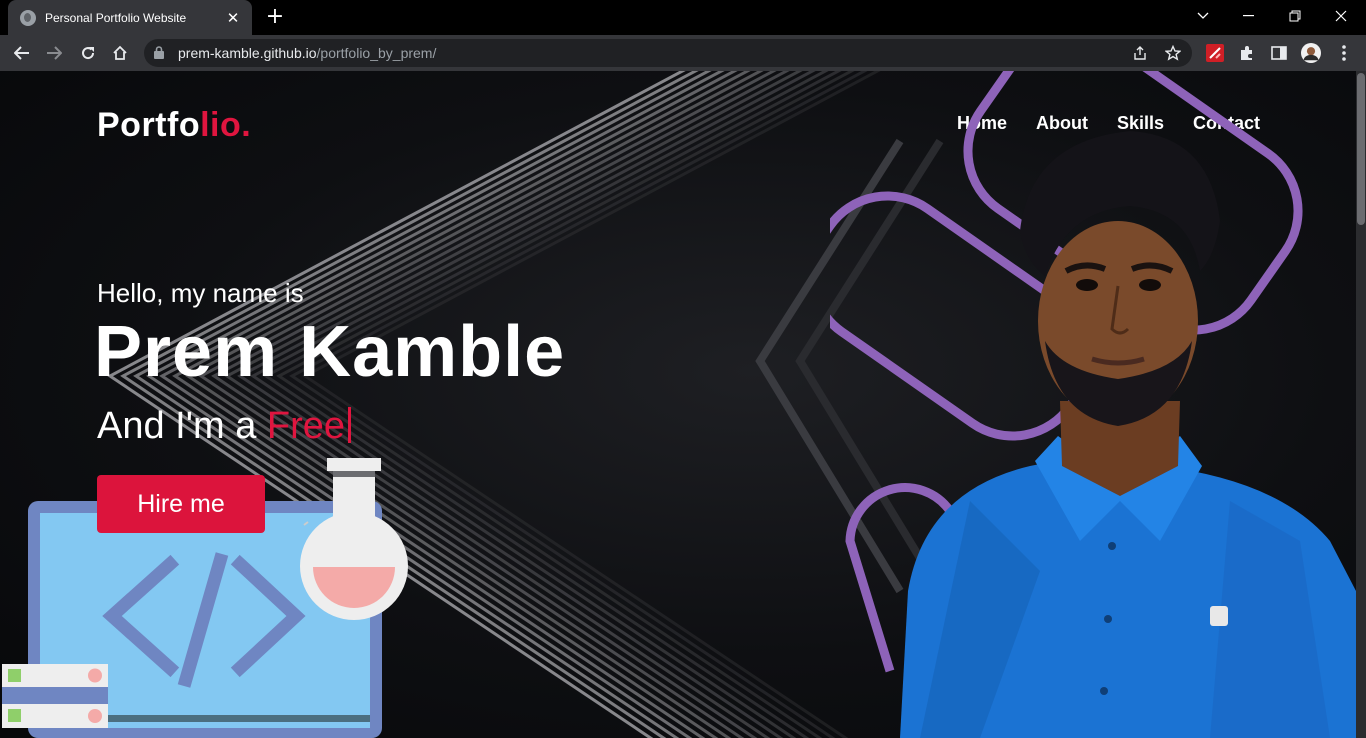  What do you see at coordinates (1341, 16) in the screenshot?
I see `close-window-icon` at bounding box center [1341, 16].